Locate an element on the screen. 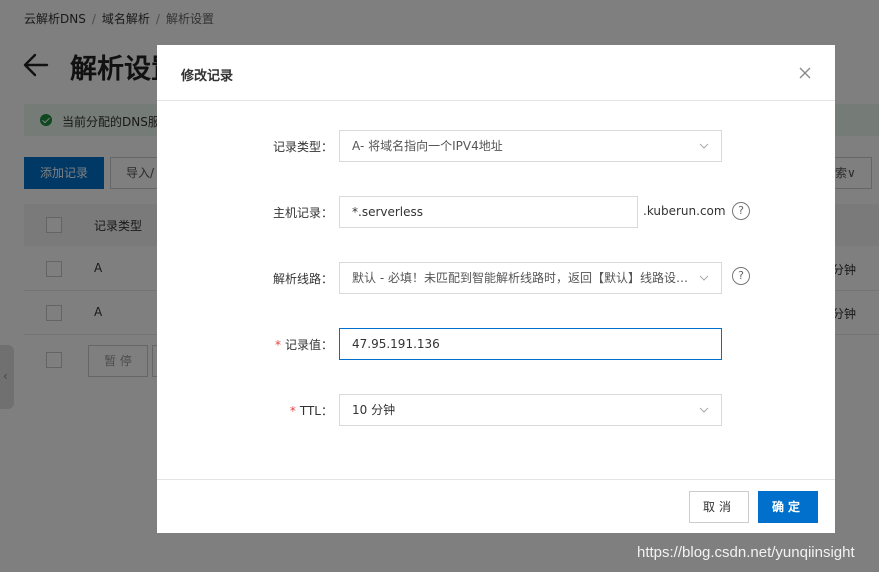 The image size is (879, 572). watermark-text: https://blog.csdn.net/yunqiinsight is located at coordinates (746, 552).